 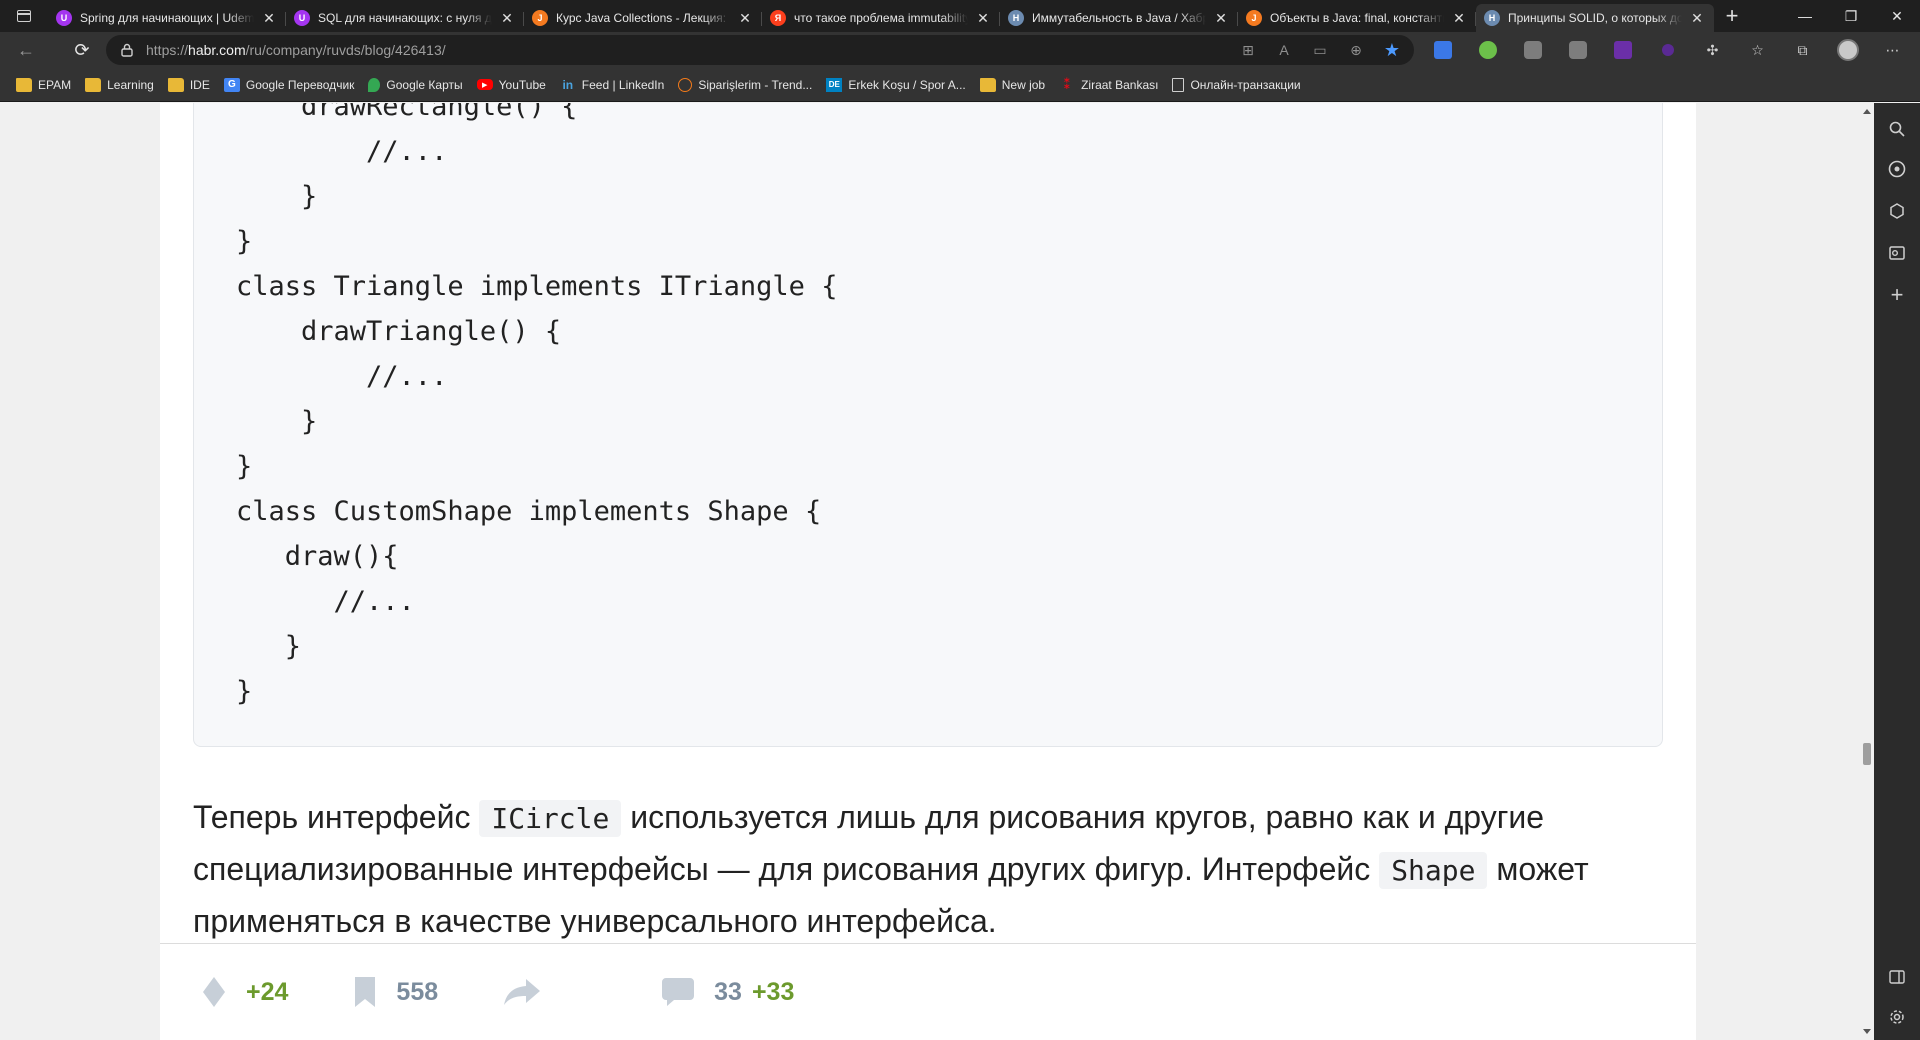 What do you see at coordinates (1392, 50) in the screenshot?
I see `favorite-star-icon: ★` at bounding box center [1392, 50].